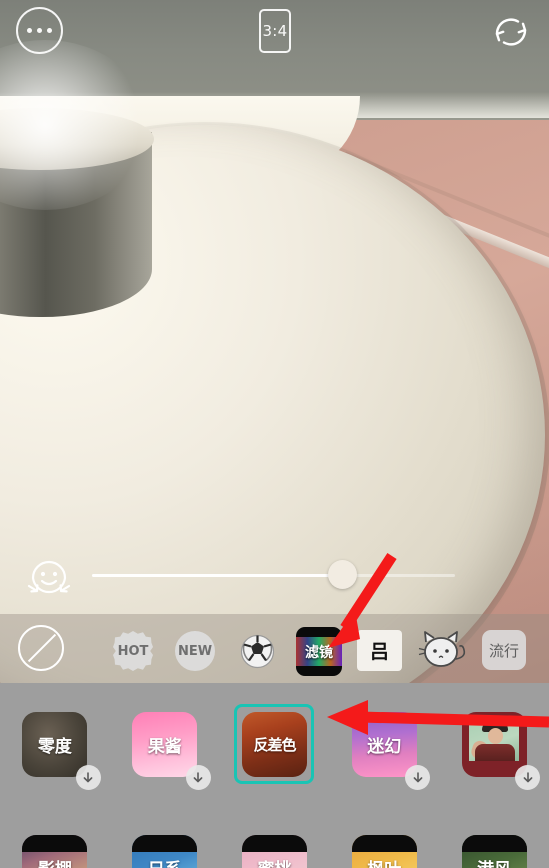 The height and width of the screenshot is (868, 549). What do you see at coordinates (165, 851) in the screenshot?
I see `filter-thumbnail: 日系` at bounding box center [165, 851].